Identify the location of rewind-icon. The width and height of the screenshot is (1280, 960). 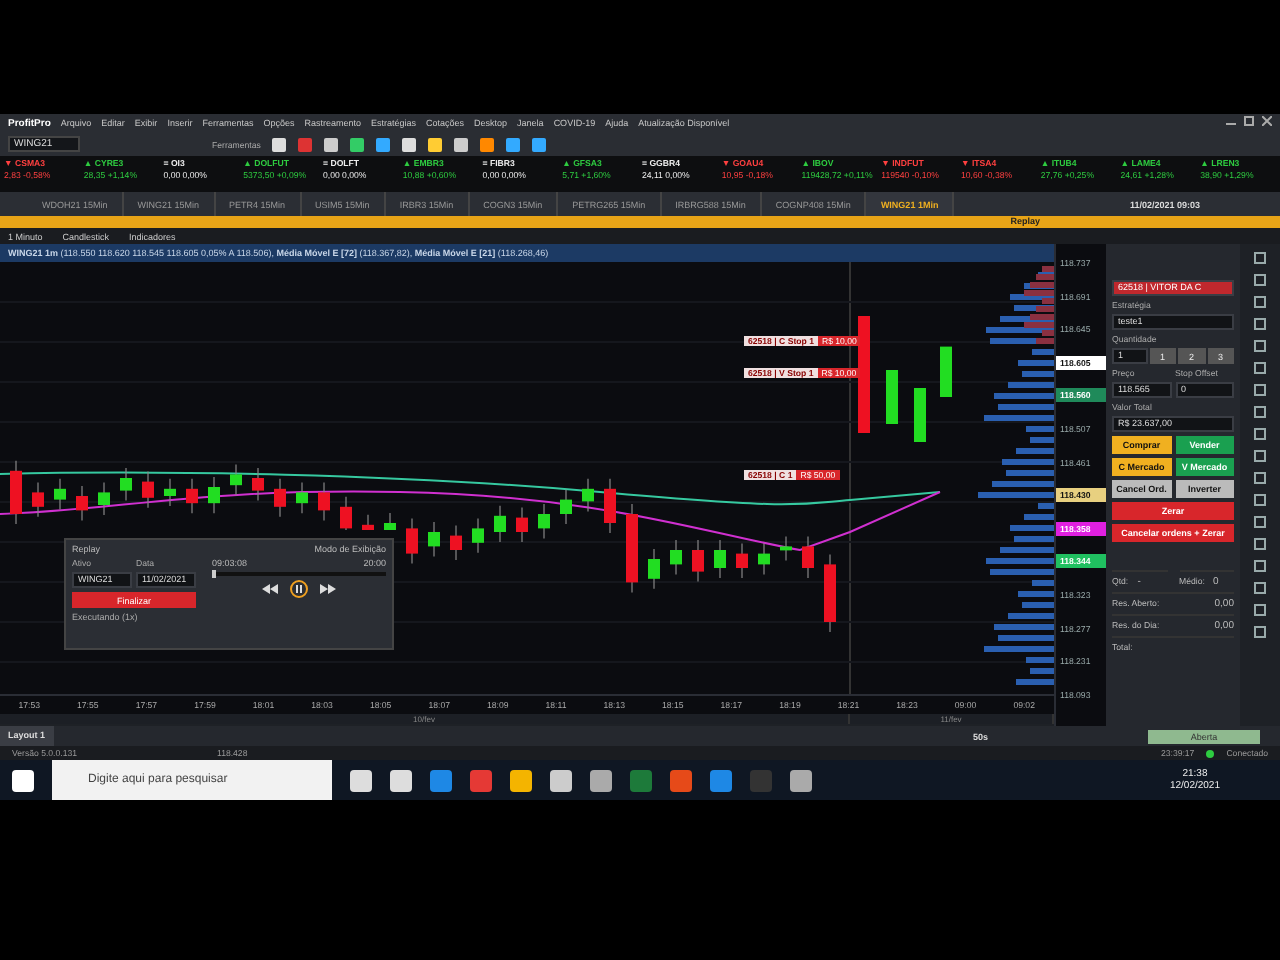
(270, 589).